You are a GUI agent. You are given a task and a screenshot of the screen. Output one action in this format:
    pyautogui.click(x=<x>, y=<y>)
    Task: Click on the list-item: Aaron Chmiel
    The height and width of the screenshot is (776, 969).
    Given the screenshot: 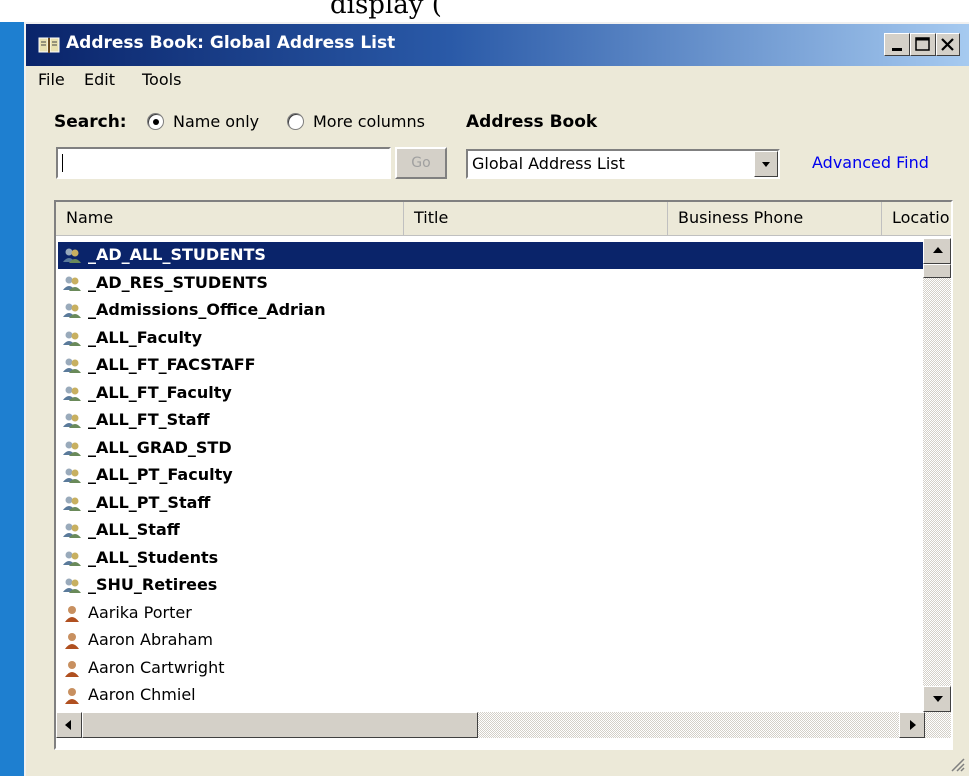 What is the action you would take?
    pyautogui.click(x=490, y=695)
    